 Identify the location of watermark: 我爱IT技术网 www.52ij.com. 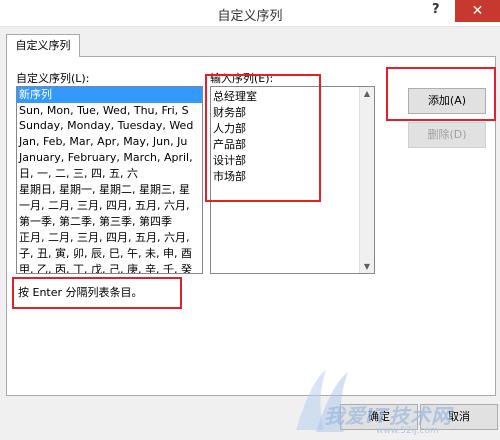
(392, 400).